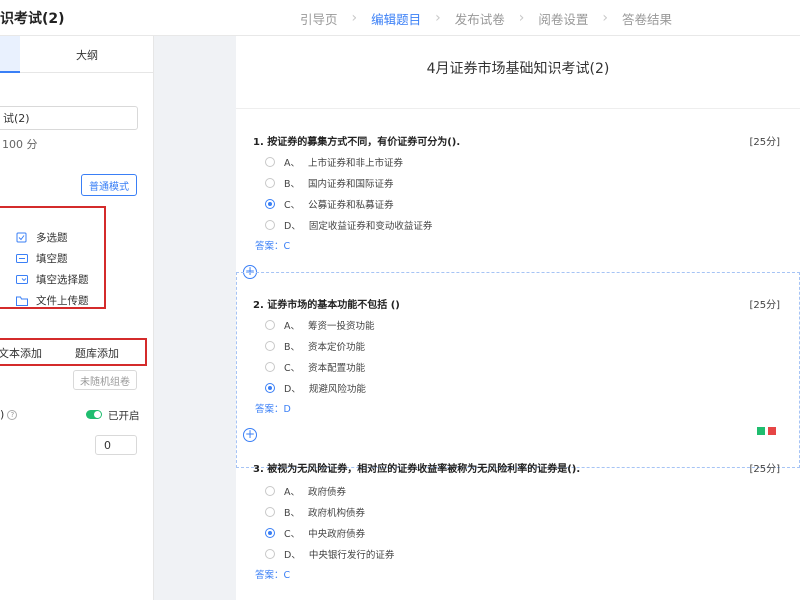 The image size is (800, 600). I want to click on question-type-fill-blank: 填空题, so click(42, 258).